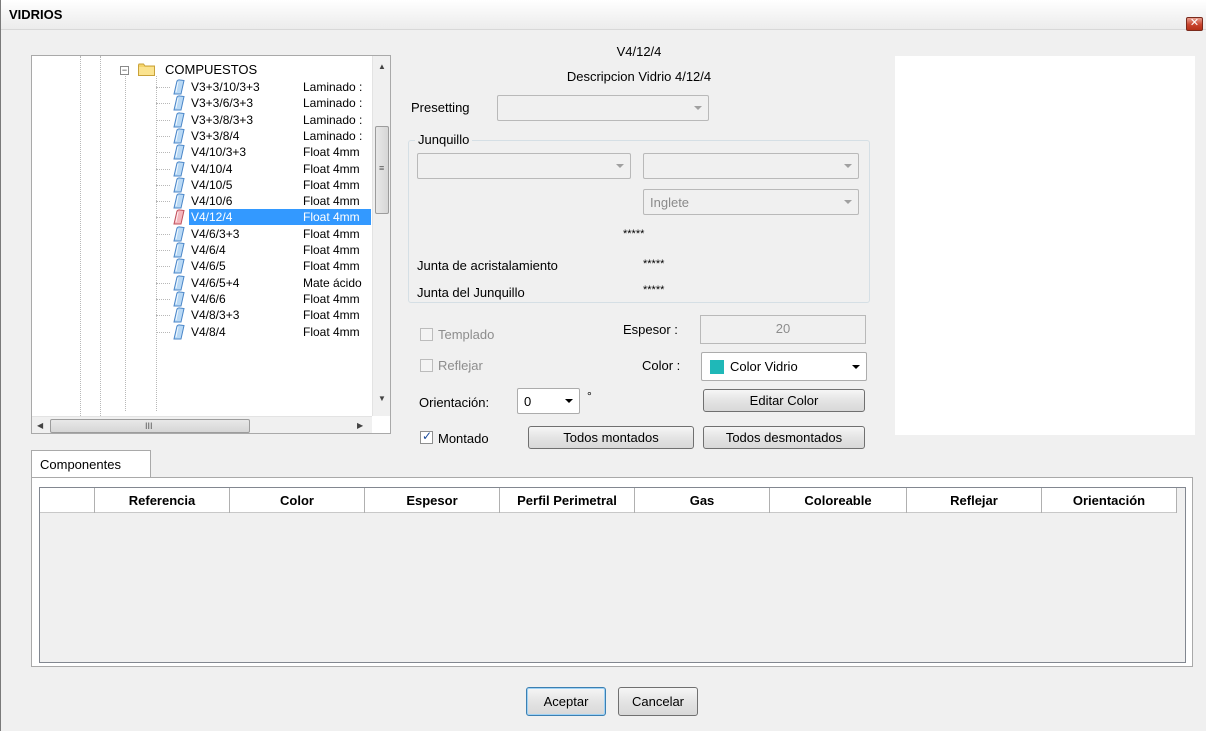  Describe the element at coordinates (208, 298) in the screenshot. I see `tree-item-name: V4/6/6` at that location.